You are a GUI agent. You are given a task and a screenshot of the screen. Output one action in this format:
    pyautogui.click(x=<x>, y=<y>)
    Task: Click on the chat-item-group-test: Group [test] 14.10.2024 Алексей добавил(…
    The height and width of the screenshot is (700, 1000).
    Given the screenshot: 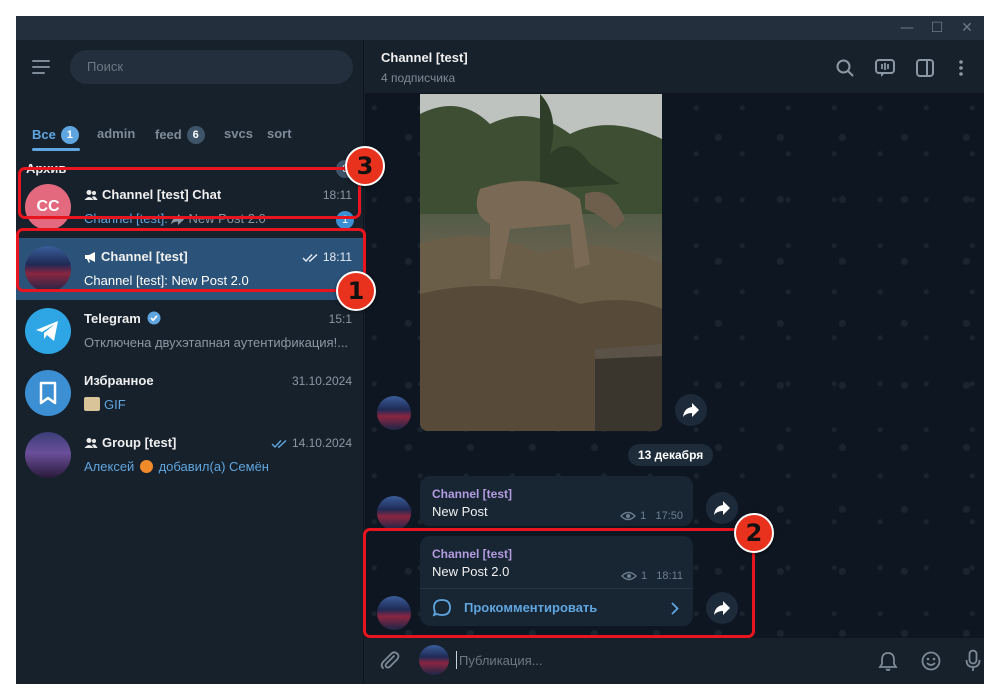 What is the action you would take?
    pyautogui.click(x=190, y=455)
    